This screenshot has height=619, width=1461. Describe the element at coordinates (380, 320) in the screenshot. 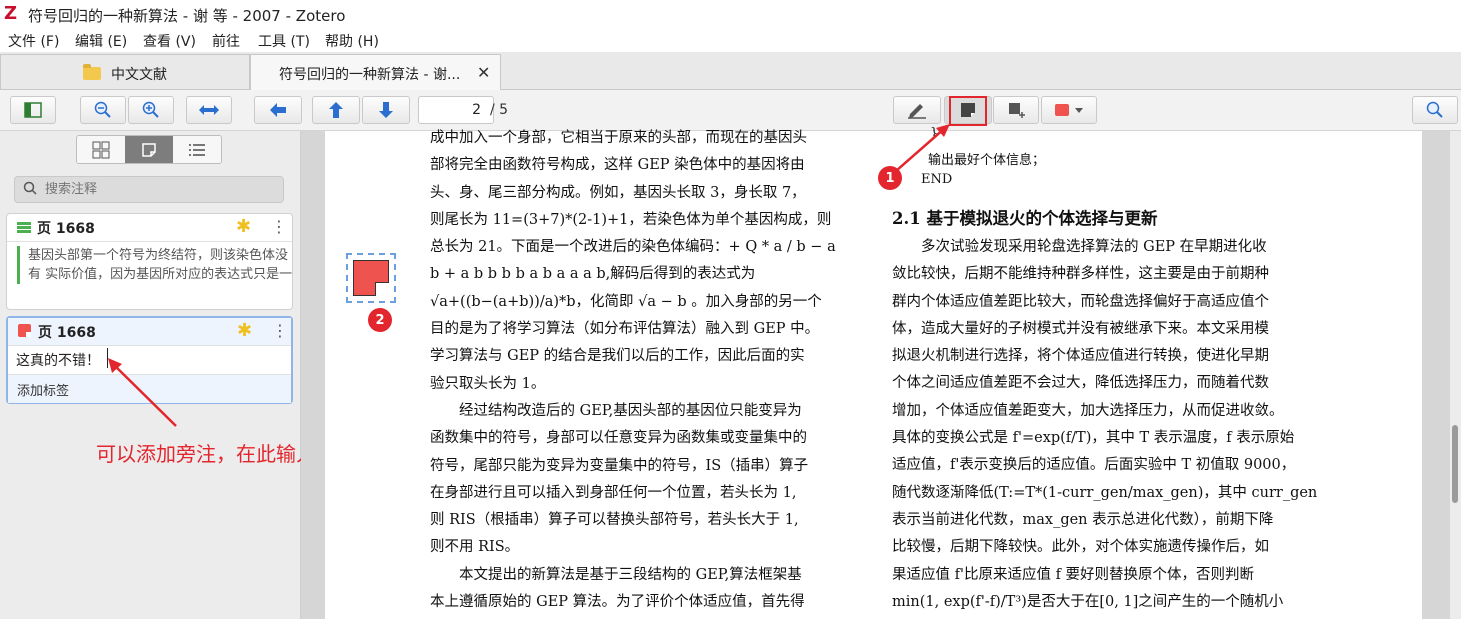

I see `step-badge-2: 2` at that location.